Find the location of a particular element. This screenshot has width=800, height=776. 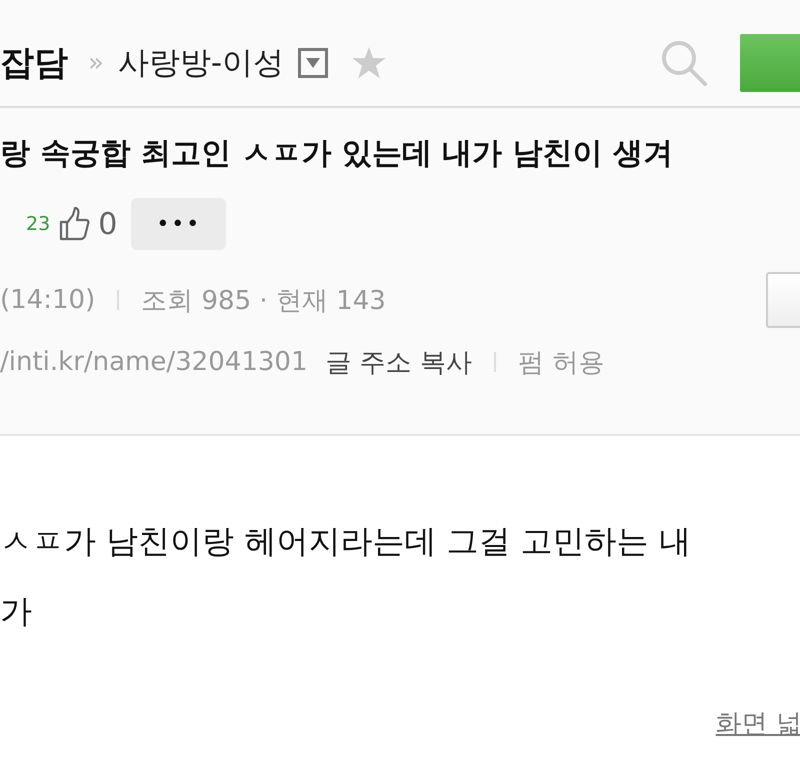

side-button is located at coordinates (783, 300).